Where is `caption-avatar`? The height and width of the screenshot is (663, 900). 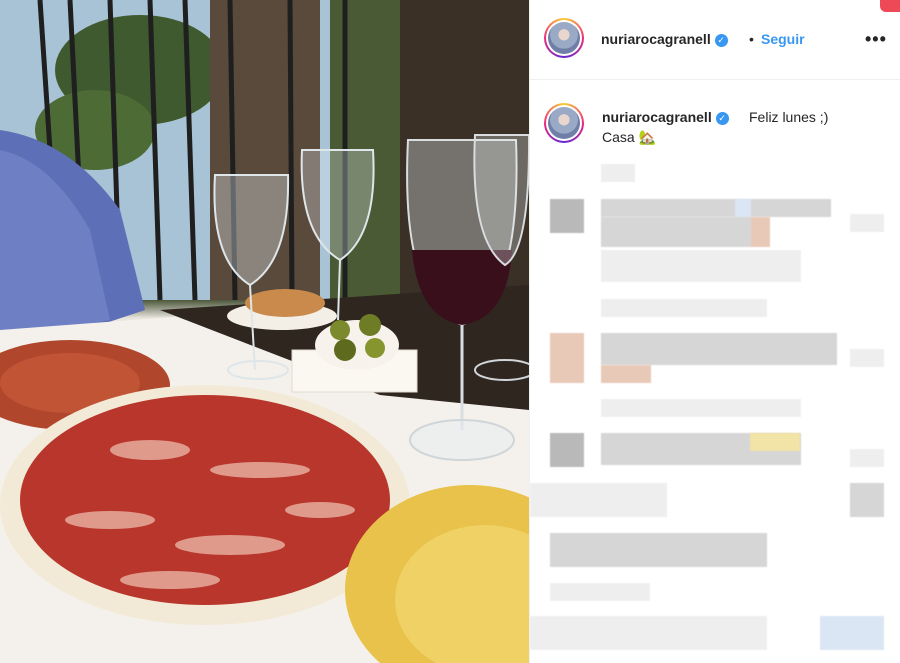 caption-avatar is located at coordinates (564, 123).